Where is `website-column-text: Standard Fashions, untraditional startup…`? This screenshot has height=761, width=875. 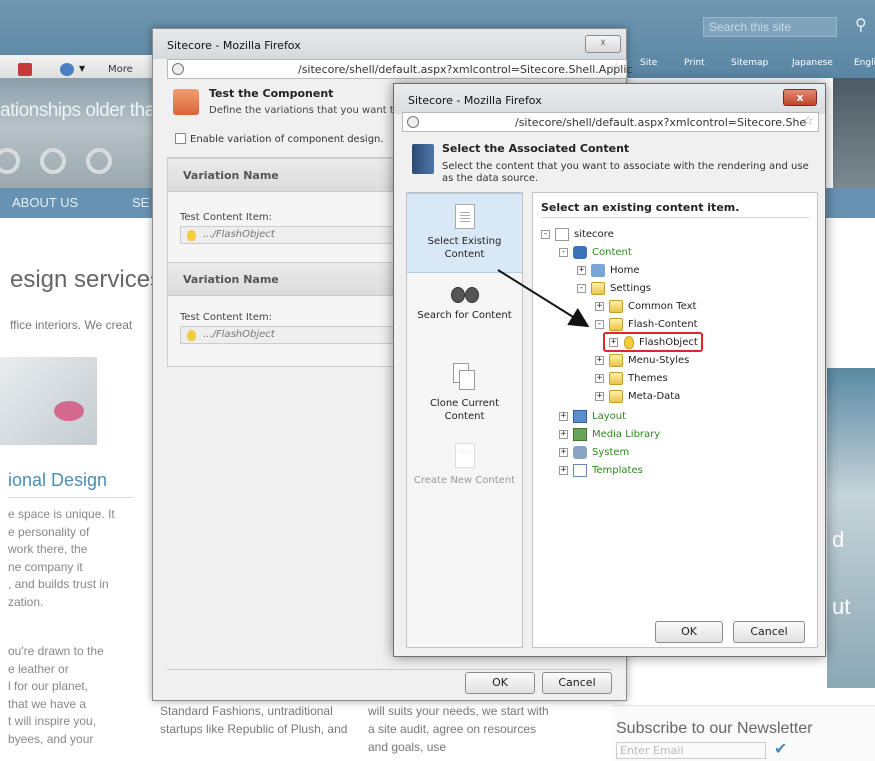 website-column-text: Standard Fashions, untraditional startup… is located at coordinates (254, 720).